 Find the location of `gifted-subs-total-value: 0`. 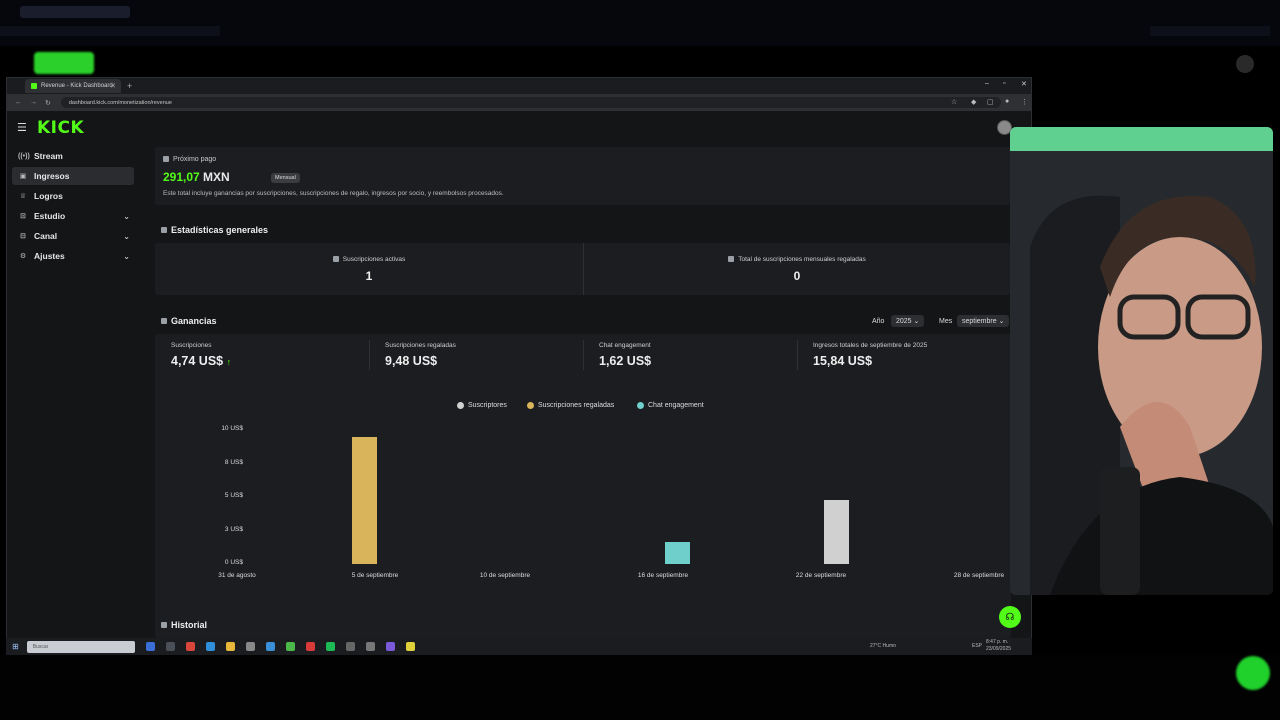

gifted-subs-total-value: 0 is located at coordinates (797, 276).